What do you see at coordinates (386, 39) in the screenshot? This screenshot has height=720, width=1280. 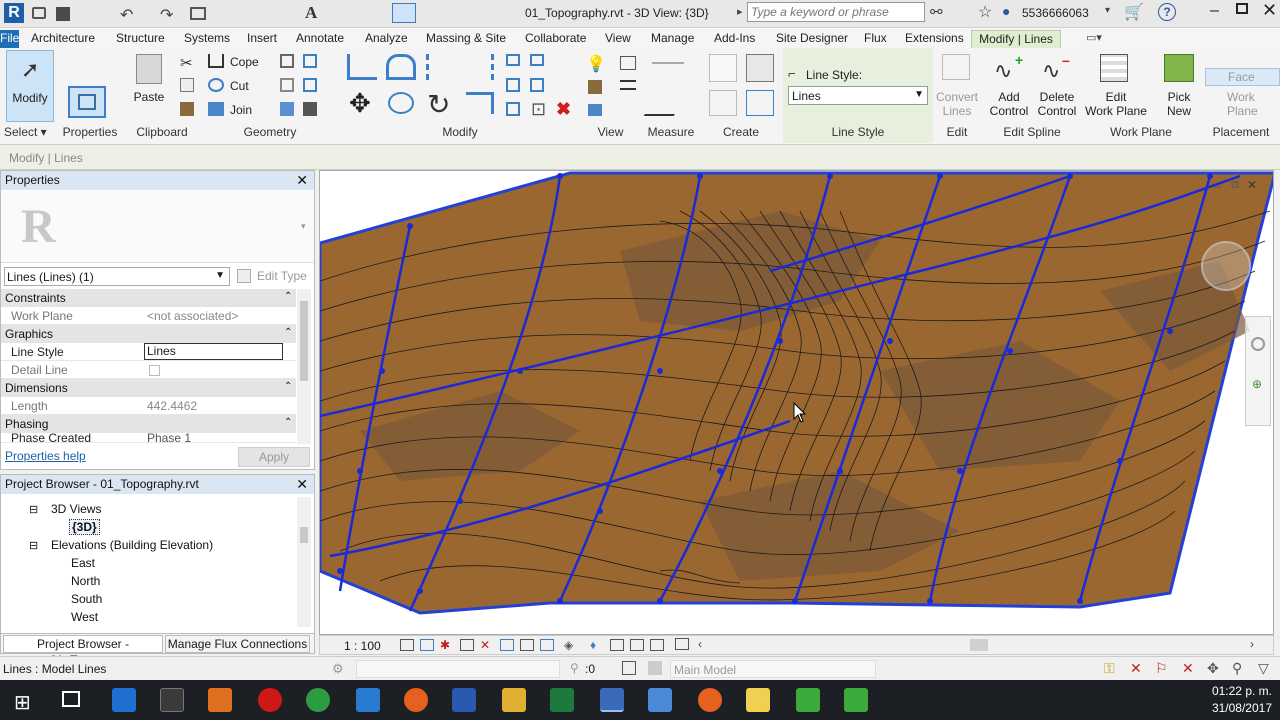 I see `tab-analyze: Analyze` at bounding box center [386, 39].